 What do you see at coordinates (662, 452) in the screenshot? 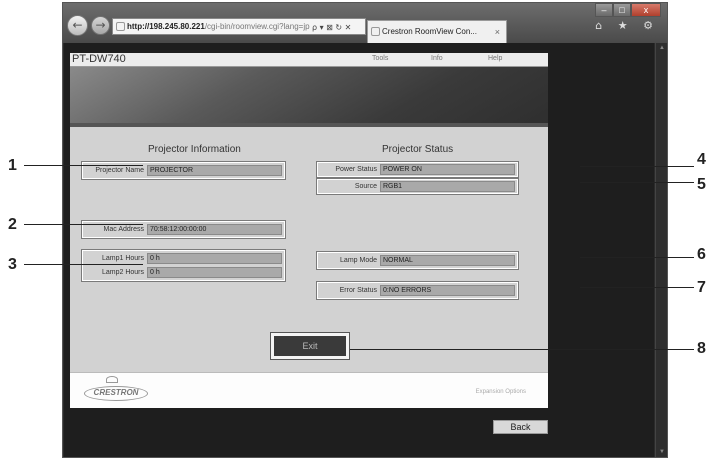
I see `scroll-down-icon: ▼` at bounding box center [662, 452].